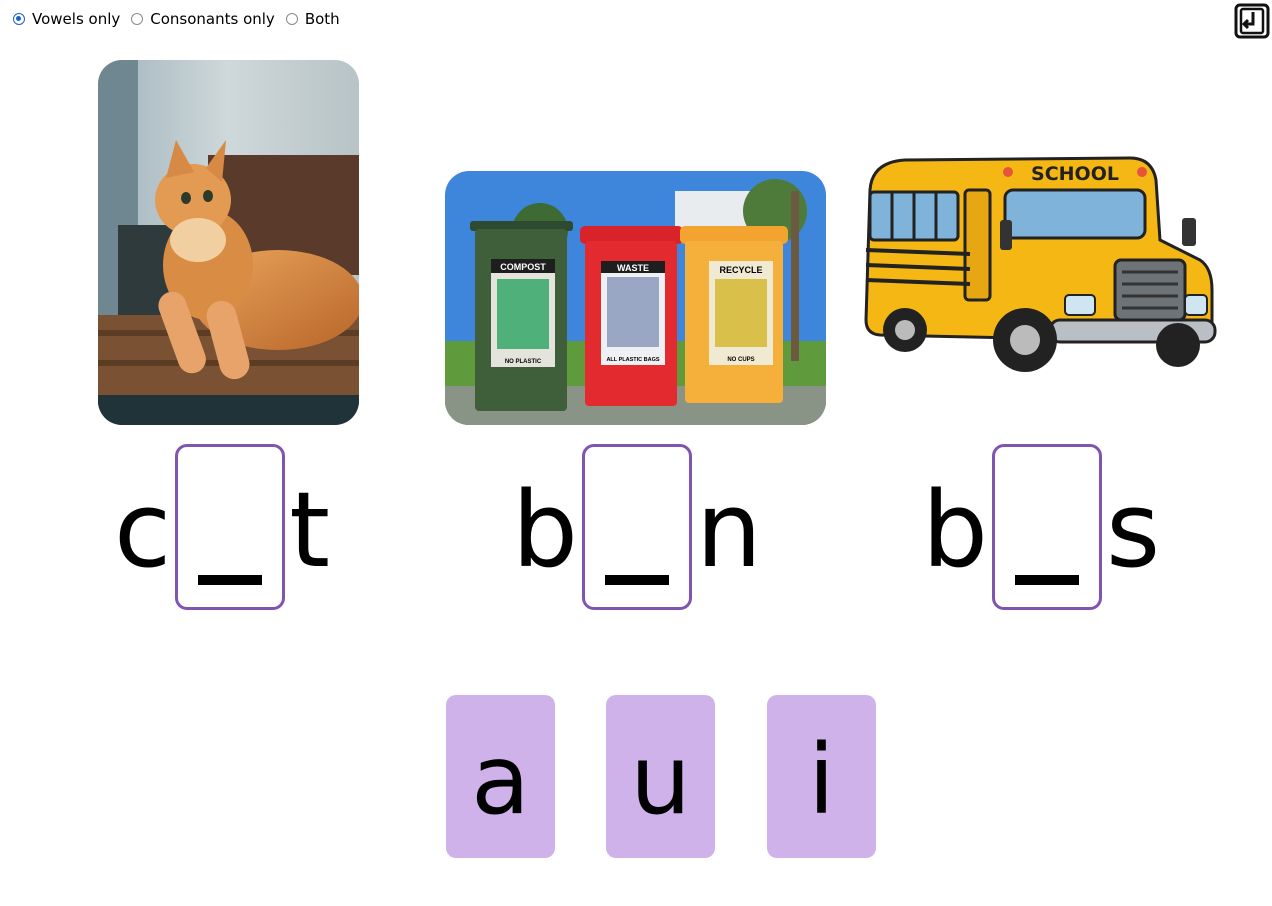 The height and width of the screenshot is (906, 1272). I want to click on mode-label-vowels: Vowels only, so click(76, 19).